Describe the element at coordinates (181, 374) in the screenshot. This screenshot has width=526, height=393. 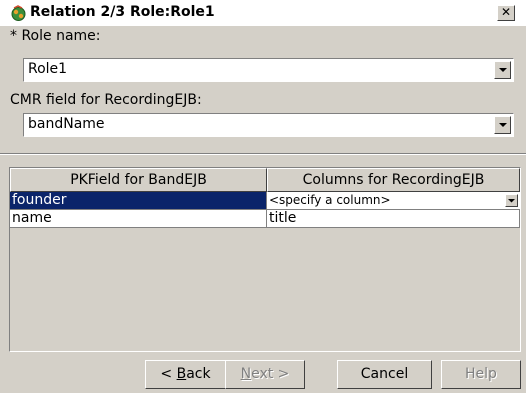
I see `back-button-mnemonic: B` at that location.